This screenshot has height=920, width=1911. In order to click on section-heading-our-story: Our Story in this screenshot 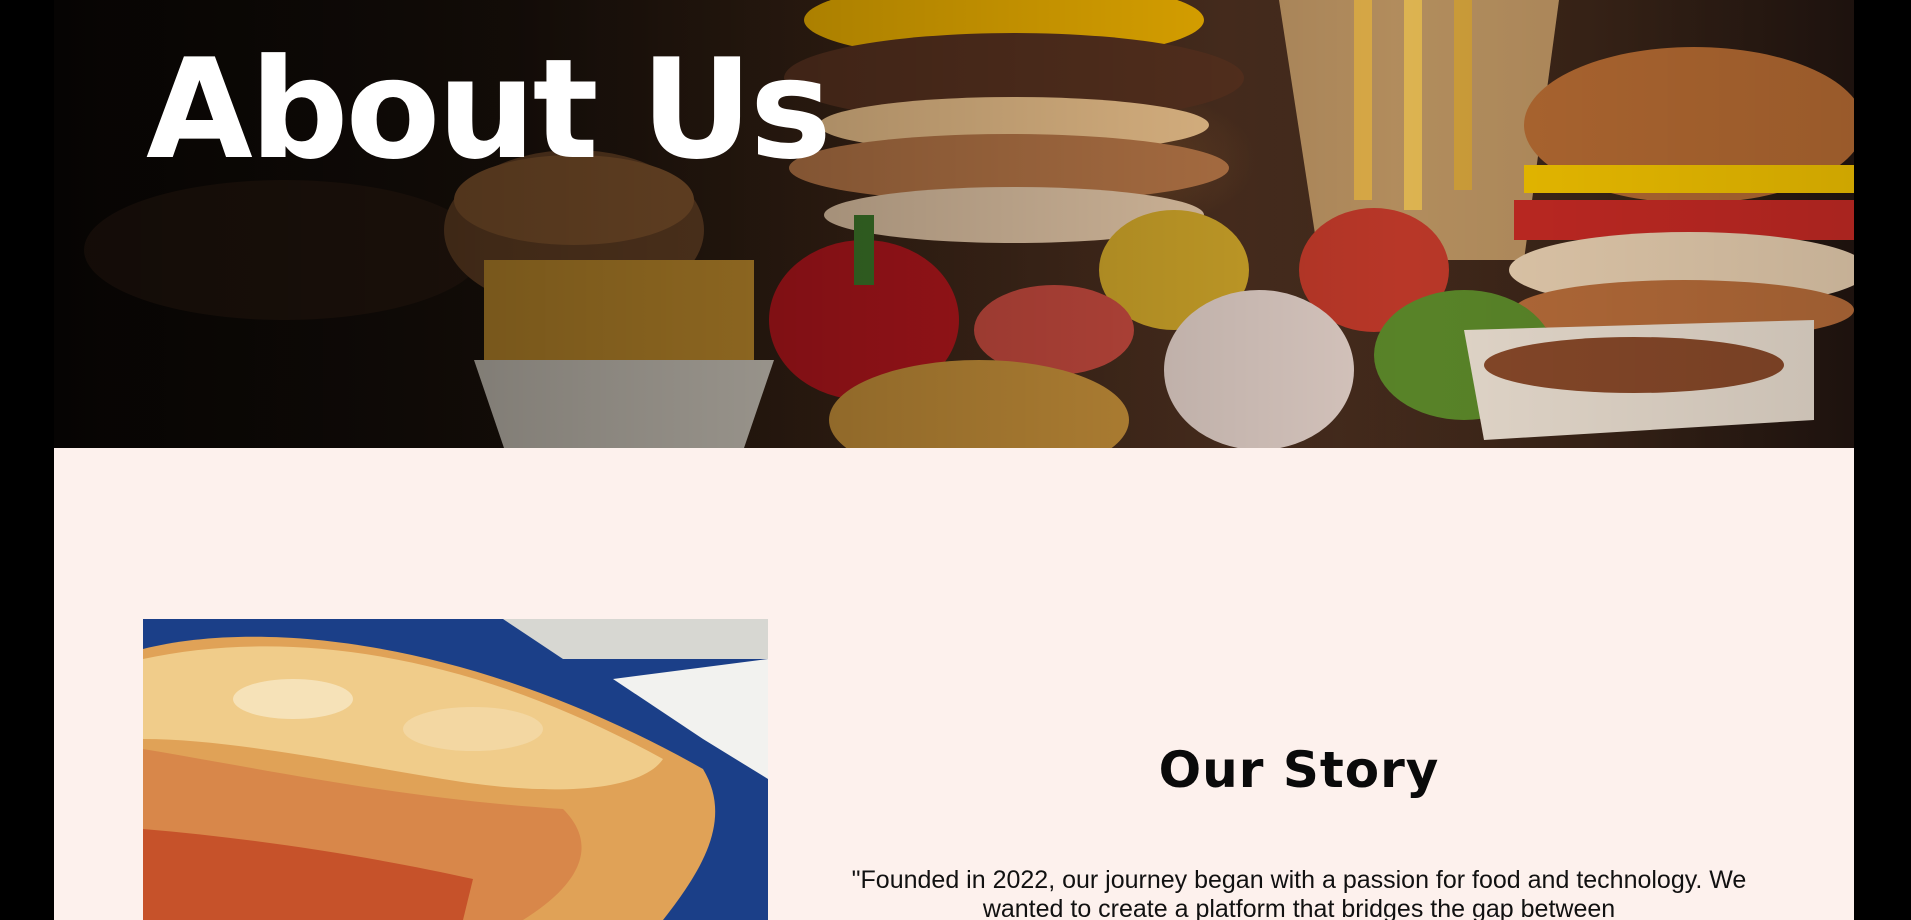, I will do `click(1299, 770)`.